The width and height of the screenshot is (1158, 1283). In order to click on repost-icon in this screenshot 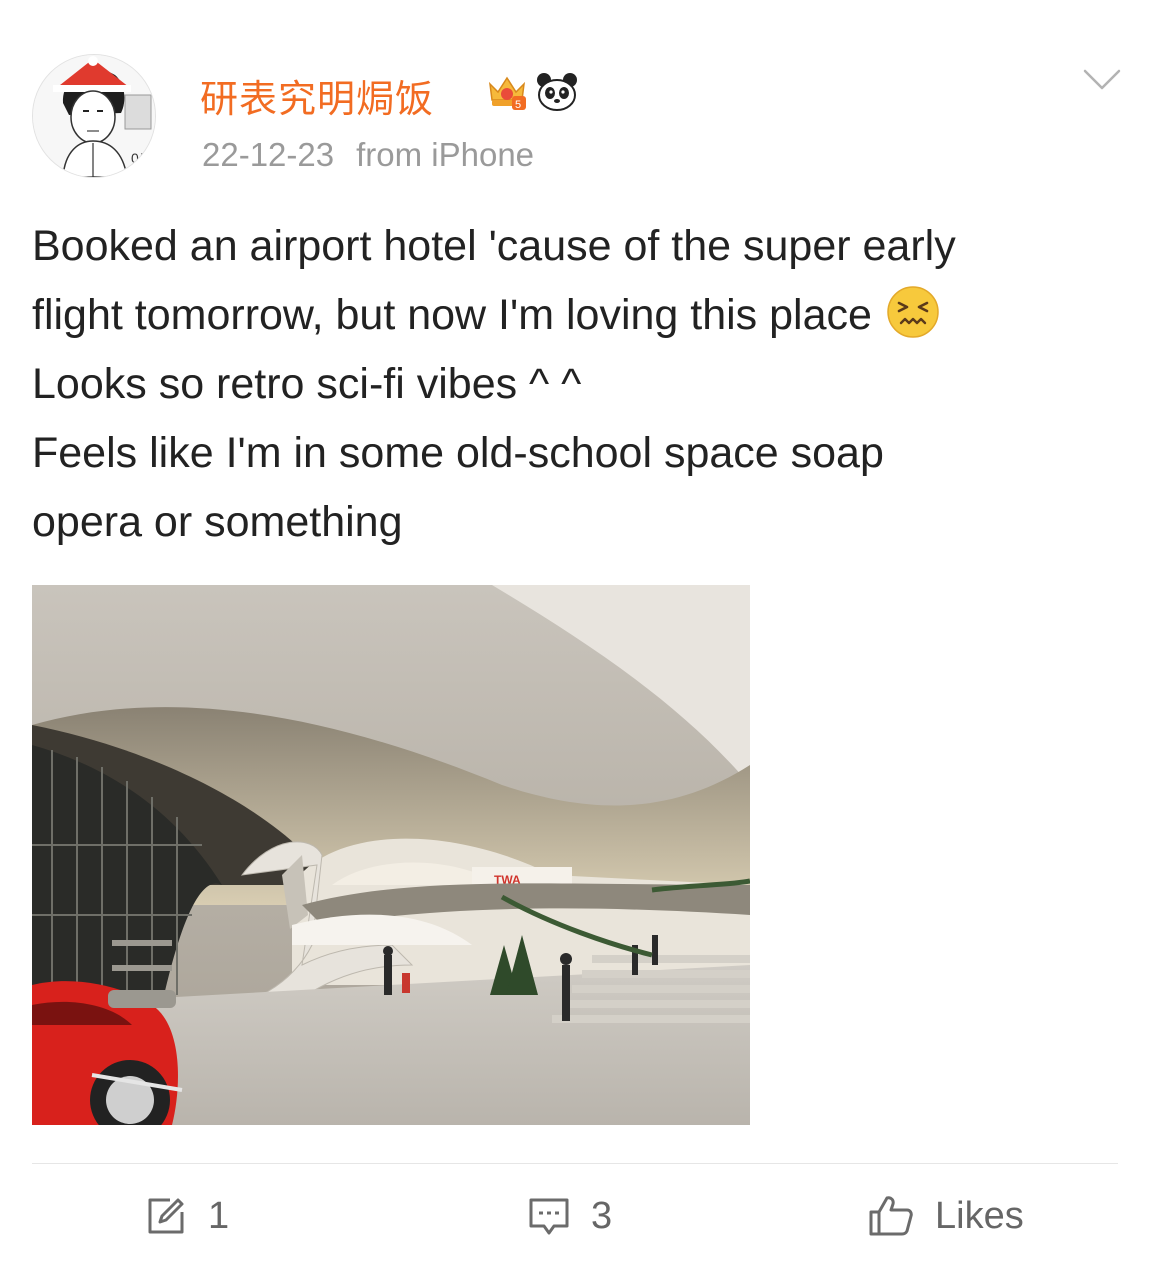, I will do `click(166, 1216)`.